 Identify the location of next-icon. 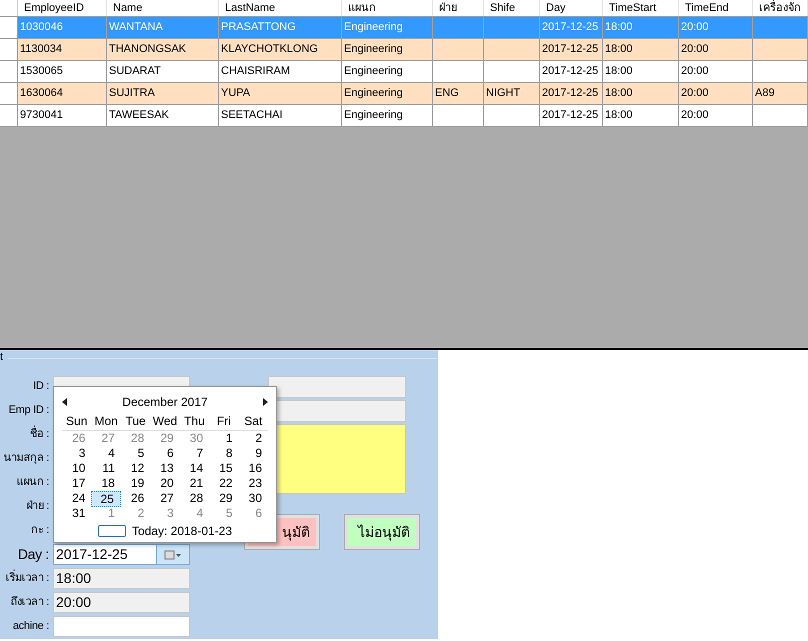
(265, 402).